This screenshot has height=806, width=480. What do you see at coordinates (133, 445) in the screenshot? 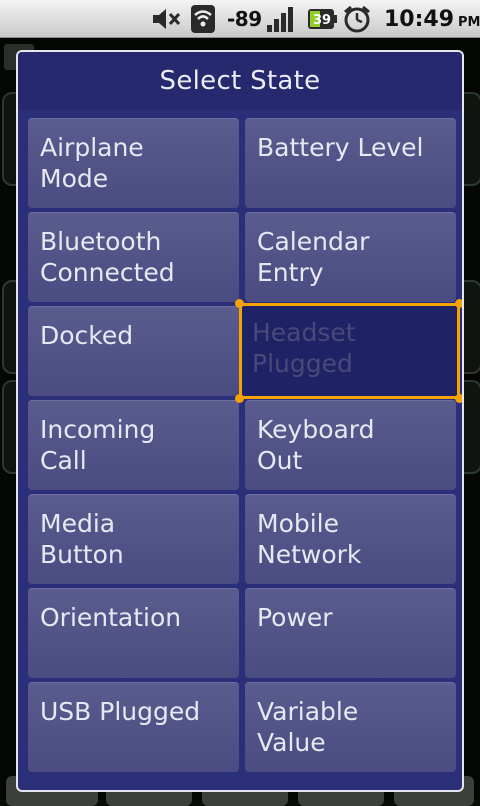
I see `state-item-incoming-call: Incoming Call` at bounding box center [133, 445].